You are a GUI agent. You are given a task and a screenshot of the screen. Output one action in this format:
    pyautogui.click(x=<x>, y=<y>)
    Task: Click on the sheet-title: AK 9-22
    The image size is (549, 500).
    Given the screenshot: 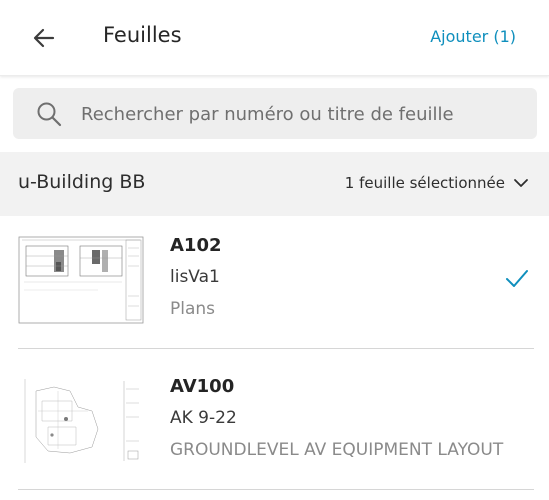 What is the action you would take?
    pyautogui.click(x=203, y=418)
    